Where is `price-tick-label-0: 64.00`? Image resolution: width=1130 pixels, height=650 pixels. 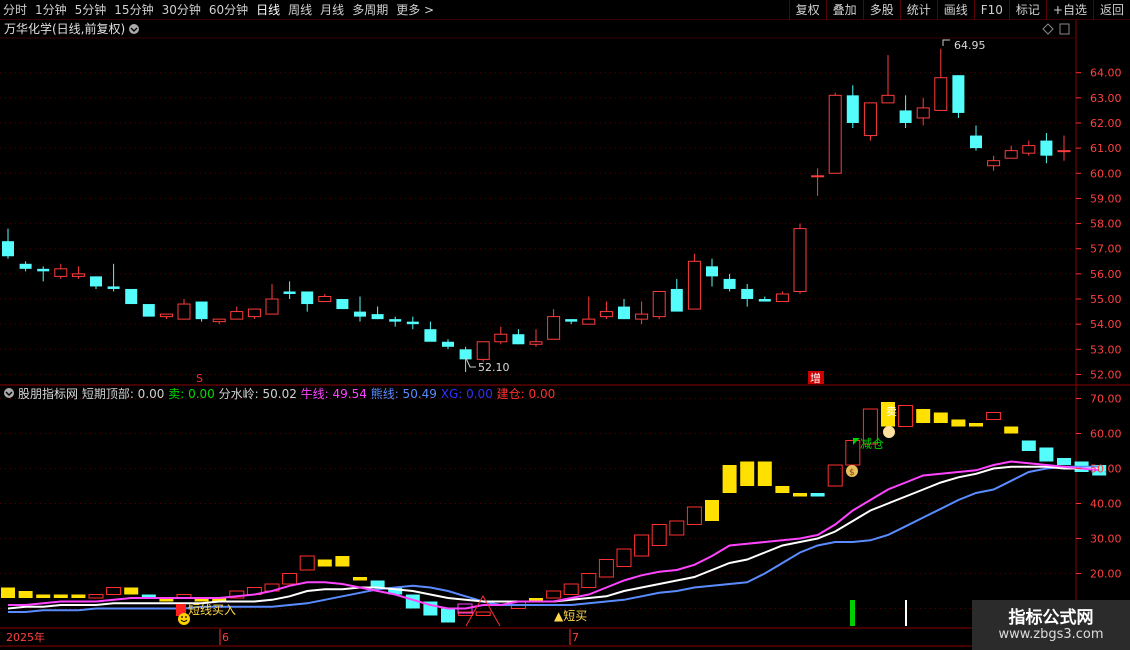
price-tick-label-0: 64.00 is located at coordinates (1106, 73).